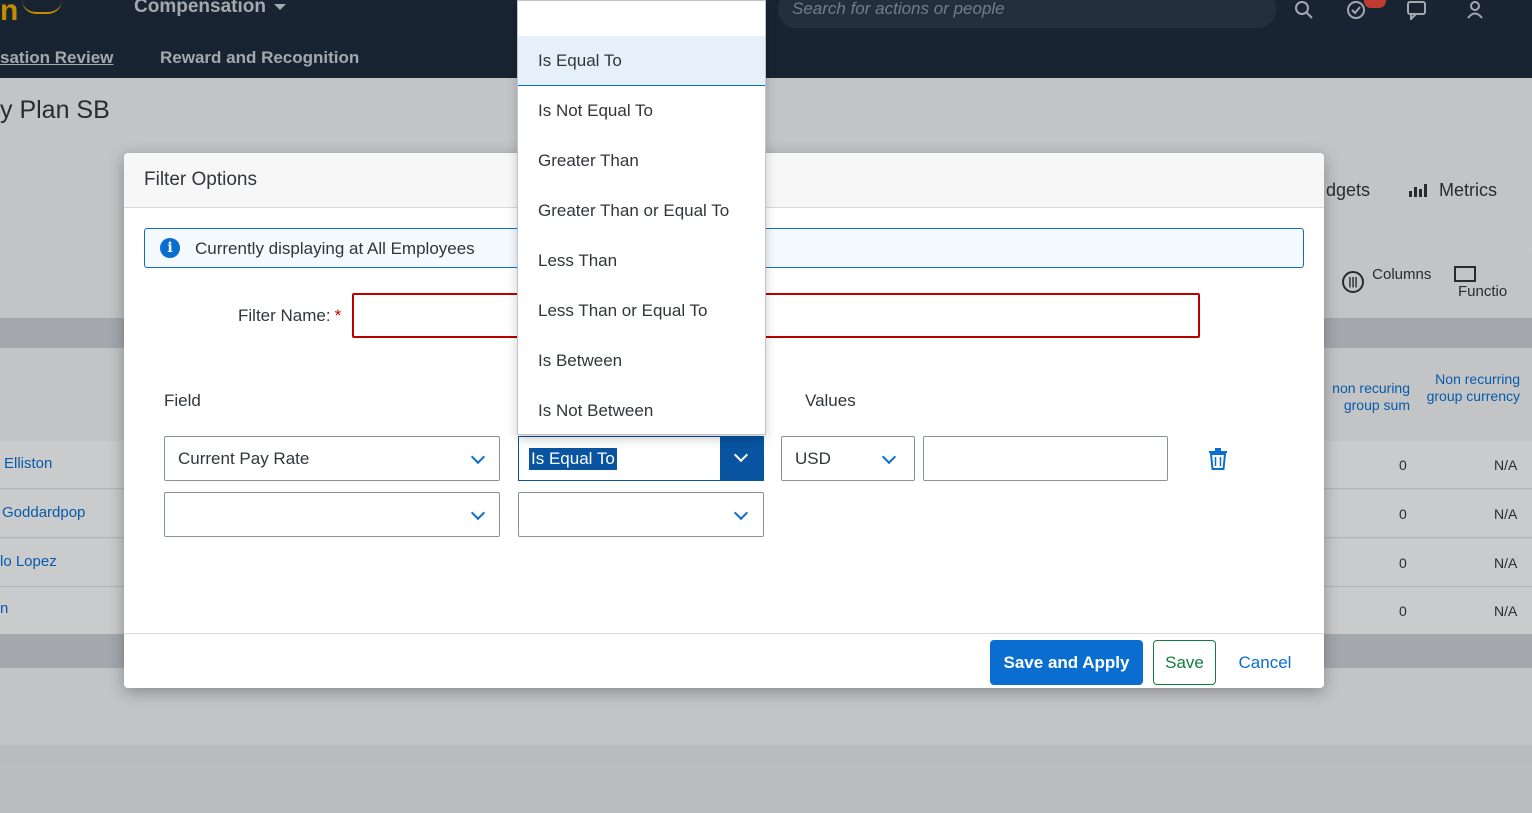 The image size is (1532, 813). I want to click on field-select-value: Current Pay Rate, so click(244, 458).